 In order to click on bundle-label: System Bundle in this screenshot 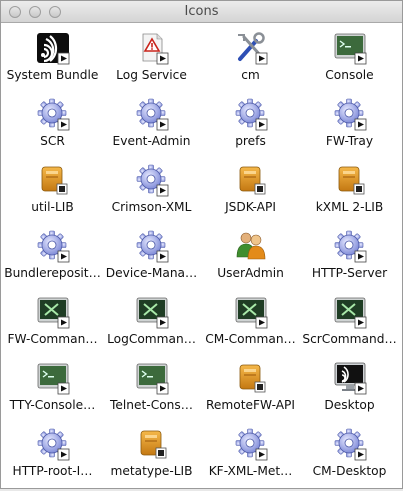, I will do `click(52, 75)`.